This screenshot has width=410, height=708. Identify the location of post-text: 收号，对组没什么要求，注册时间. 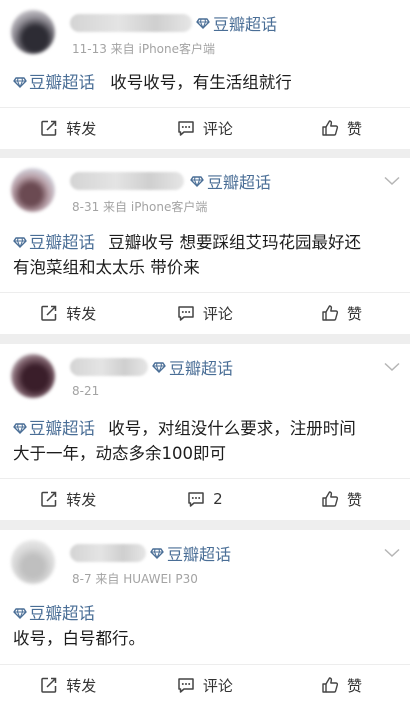
(232, 428).